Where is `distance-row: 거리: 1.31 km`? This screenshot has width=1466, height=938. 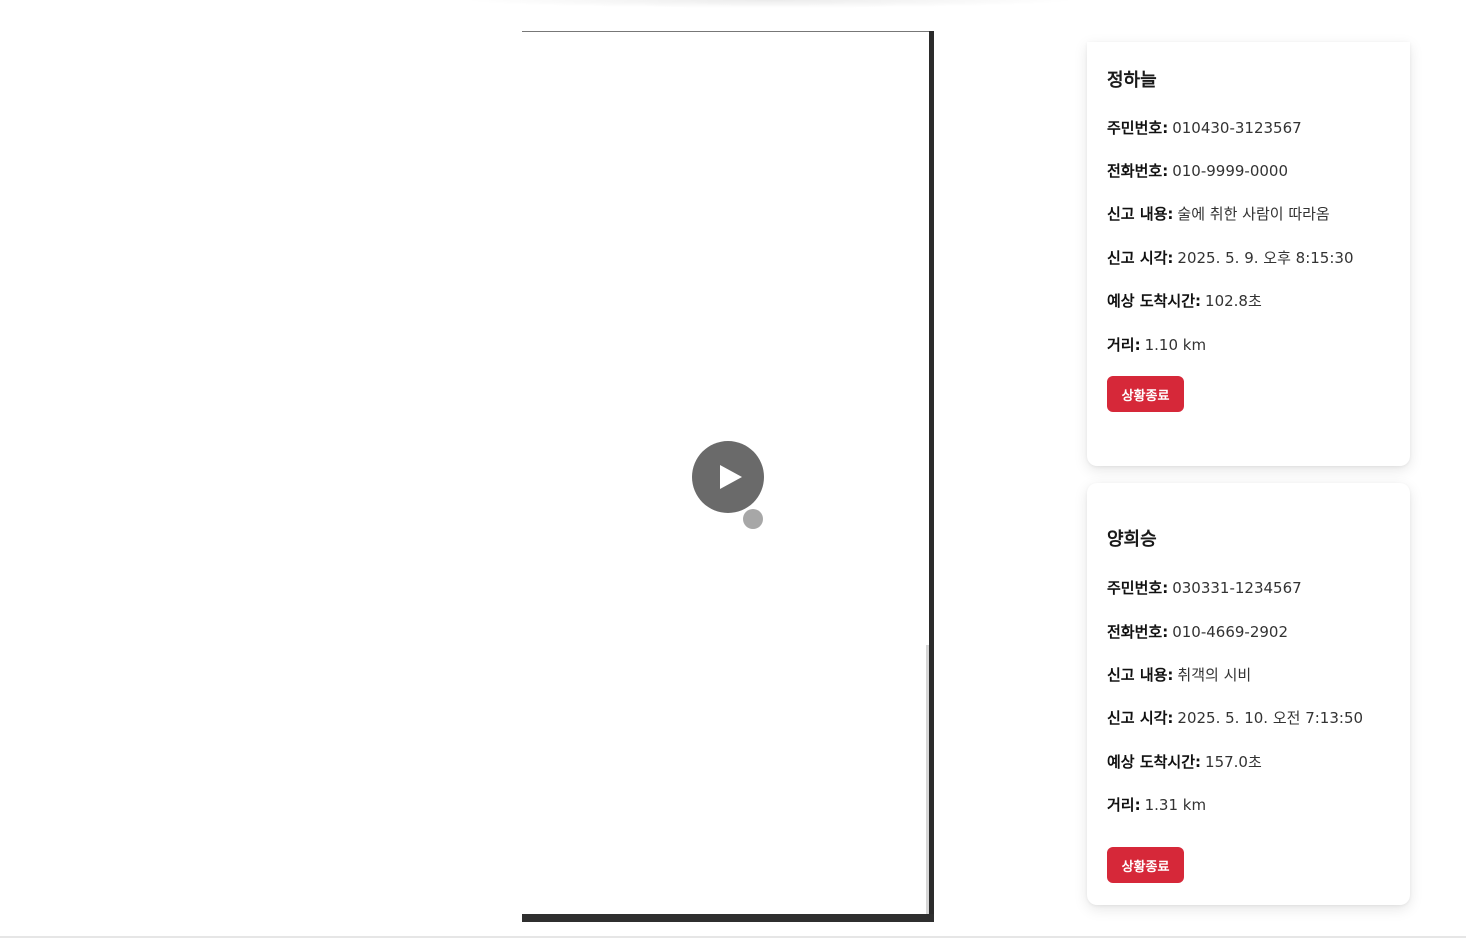 distance-row: 거리: 1.31 km is located at coordinates (1156, 804).